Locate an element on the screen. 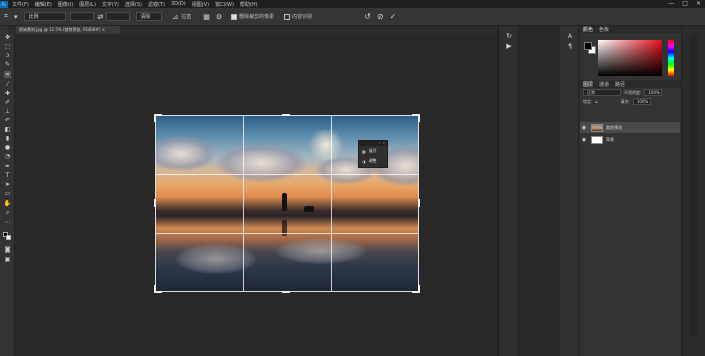 Image resolution: width=705 pixels, height=356 pixels. crop-handle-top is located at coordinates (286, 115).